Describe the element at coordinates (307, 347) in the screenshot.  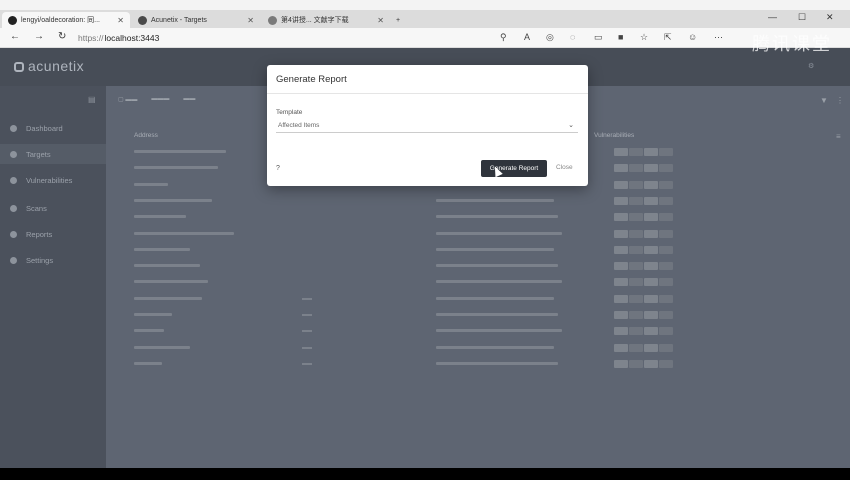
I see `row-description-placeholder` at that location.